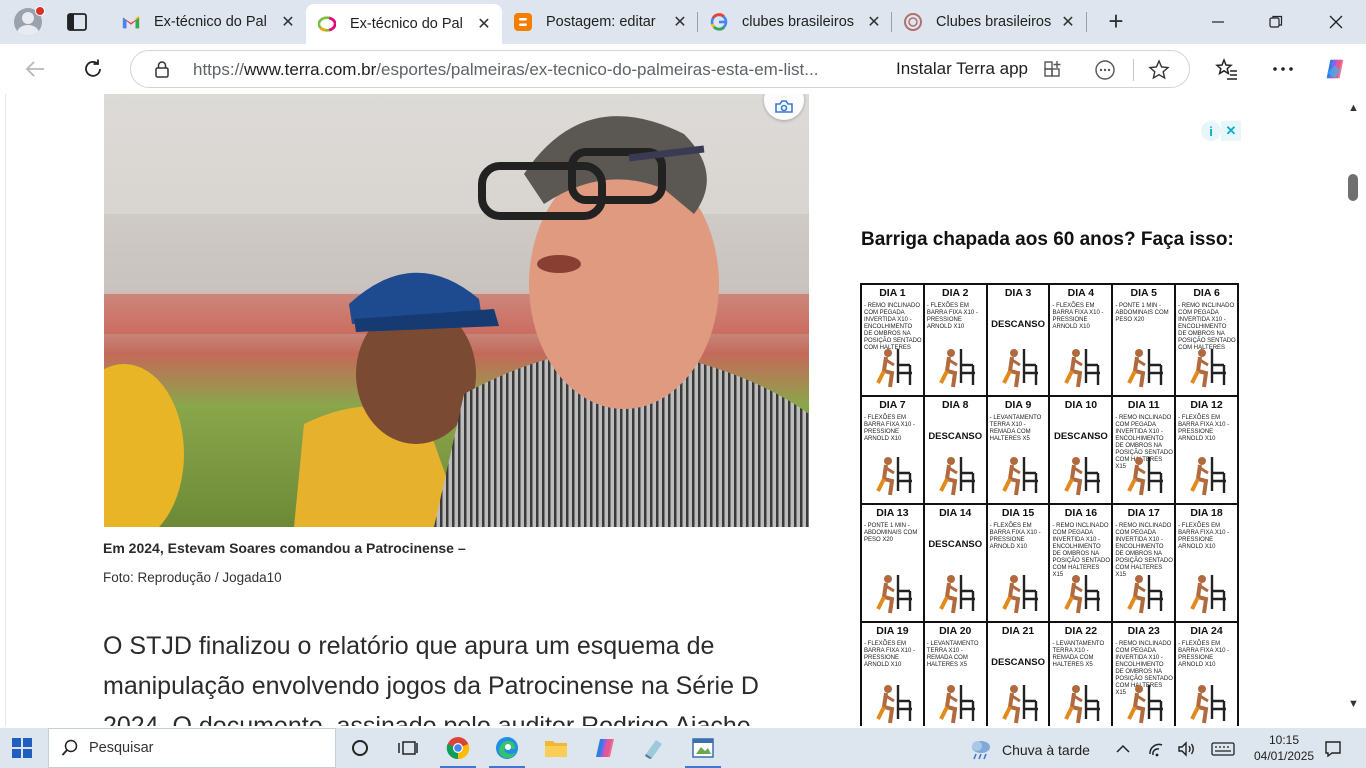 The image size is (1366, 768). What do you see at coordinates (458, 748) in the screenshot?
I see `chrome-taskbar-icon` at bounding box center [458, 748].